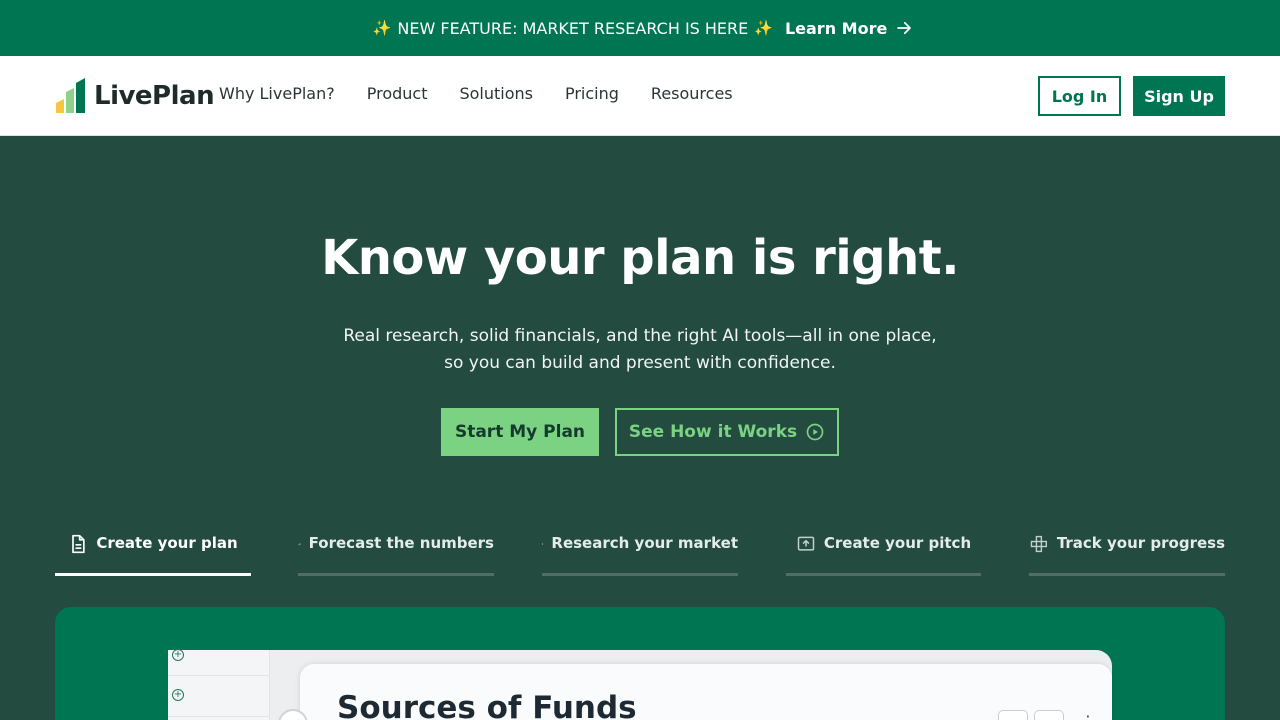 The height and width of the screenshot is (720, 1280). I want to click on logo-bars-icon, so click(70, 95).